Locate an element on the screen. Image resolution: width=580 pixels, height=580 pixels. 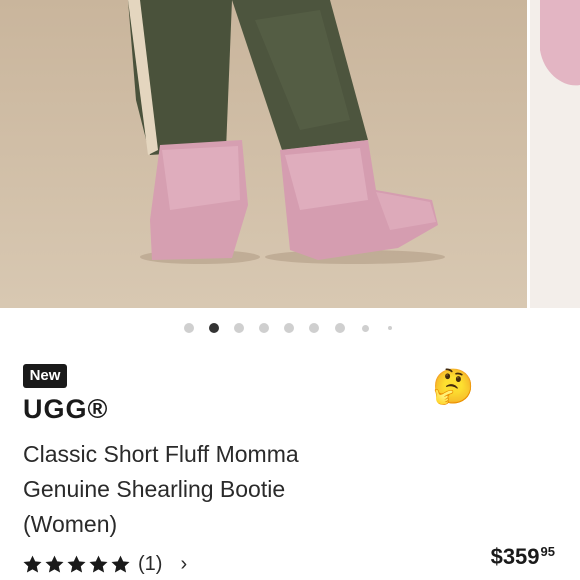
rating-stars is located at coordinates (77, 564).